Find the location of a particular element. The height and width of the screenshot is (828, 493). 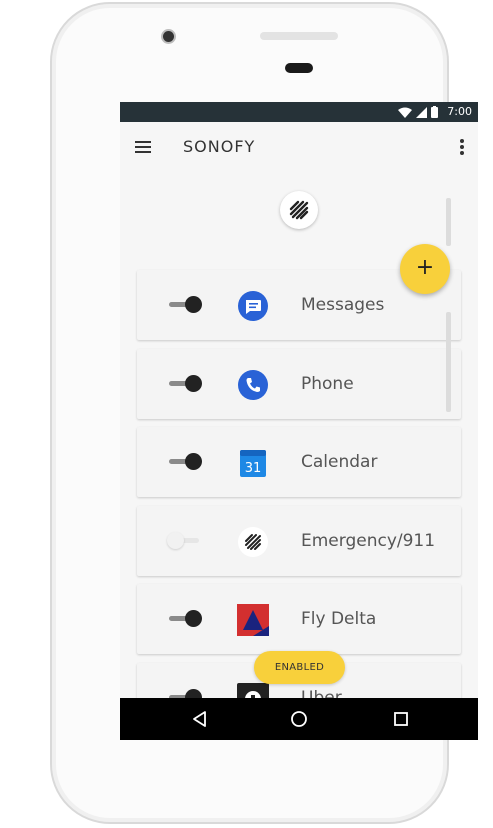

home-icon is located at coordinates (299, 719).